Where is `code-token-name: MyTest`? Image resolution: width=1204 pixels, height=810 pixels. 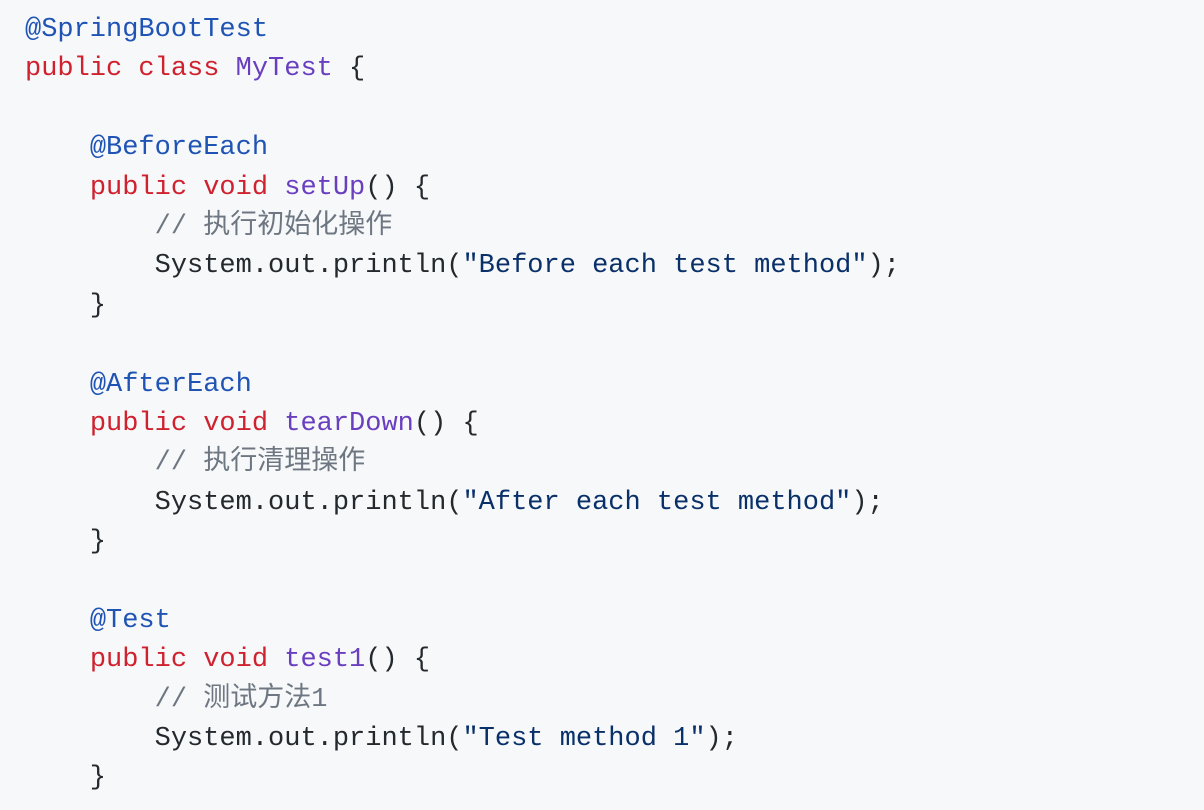
code-token-name: MyTest is located at coordinates (284, 69).